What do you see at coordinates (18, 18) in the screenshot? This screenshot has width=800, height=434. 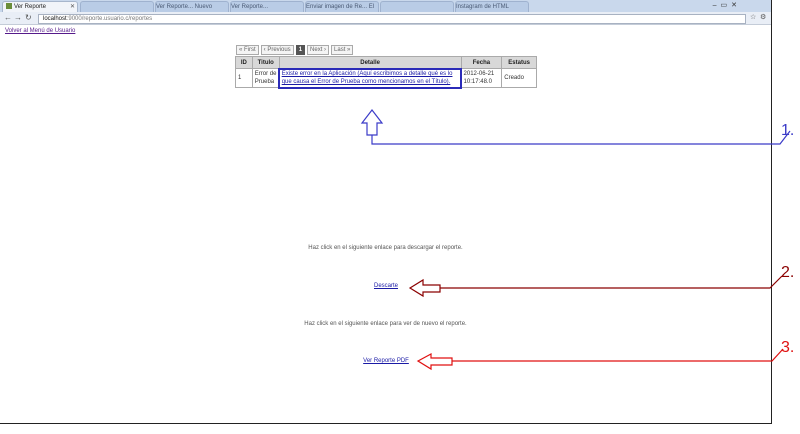 I see `forward-arrow-icon: →` at bounding box center [18, 18].